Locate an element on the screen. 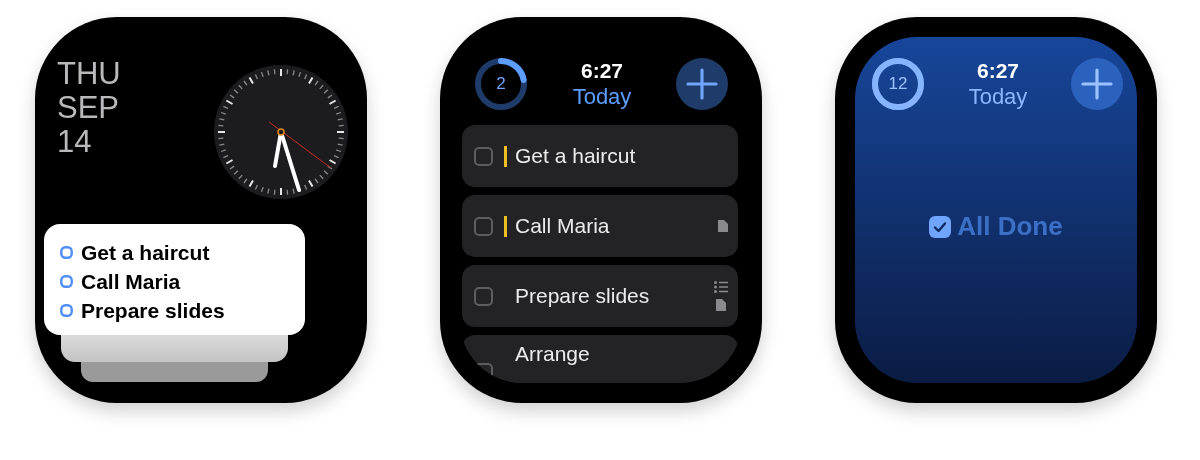 The image size is (1200, 460). task-title: Get a haircut is located at coordinates (576, 156).